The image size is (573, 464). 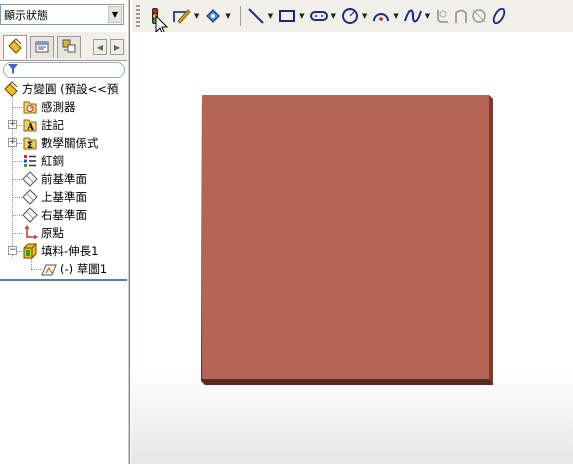 What do you see at coordinates (395, 16) in the screenshot?
I see `arc-dropdown-icon: ▼` at bounding box center [395, 16].